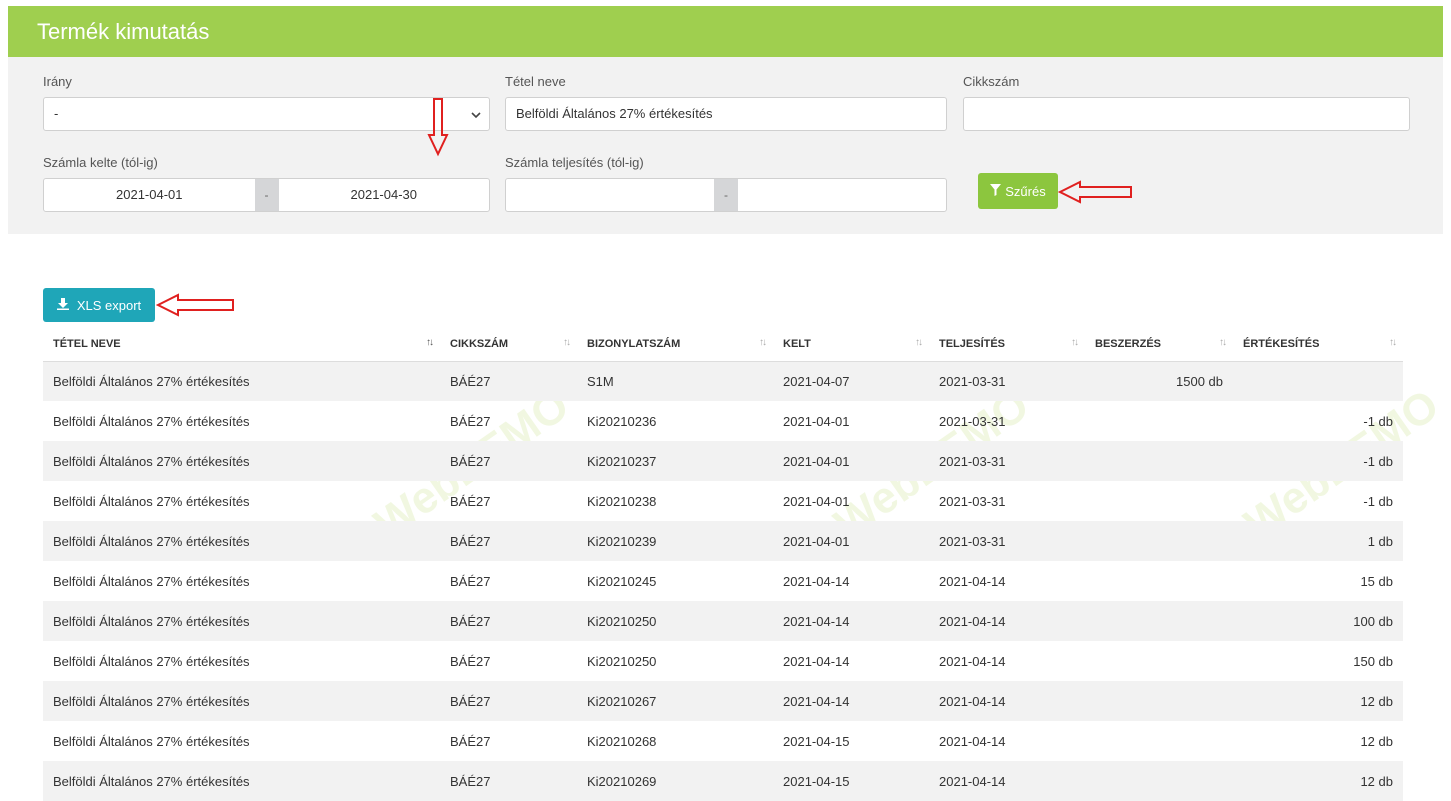 This screenshot has height=801, width=1451. Describe the element at coordinates (149, 195) in the screenshot. I see `invoice-date-from: 2021-04-01` at that location.